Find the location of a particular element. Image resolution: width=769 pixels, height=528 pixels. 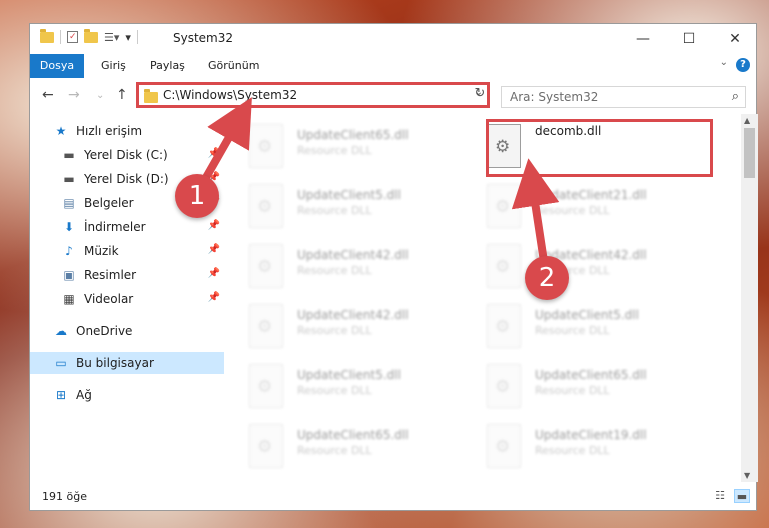

address-path: C:\Windows\System32 is located at coordinates (230, 95).